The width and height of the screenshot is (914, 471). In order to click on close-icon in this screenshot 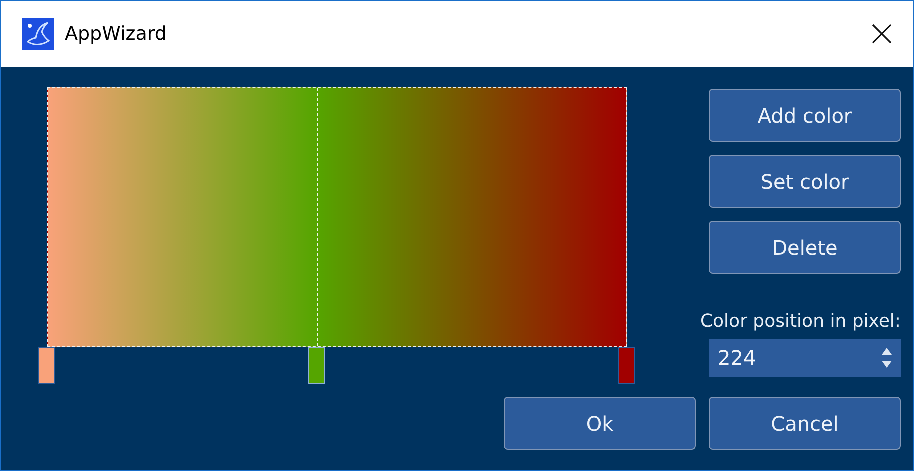, I will do `click(882, 34)`.